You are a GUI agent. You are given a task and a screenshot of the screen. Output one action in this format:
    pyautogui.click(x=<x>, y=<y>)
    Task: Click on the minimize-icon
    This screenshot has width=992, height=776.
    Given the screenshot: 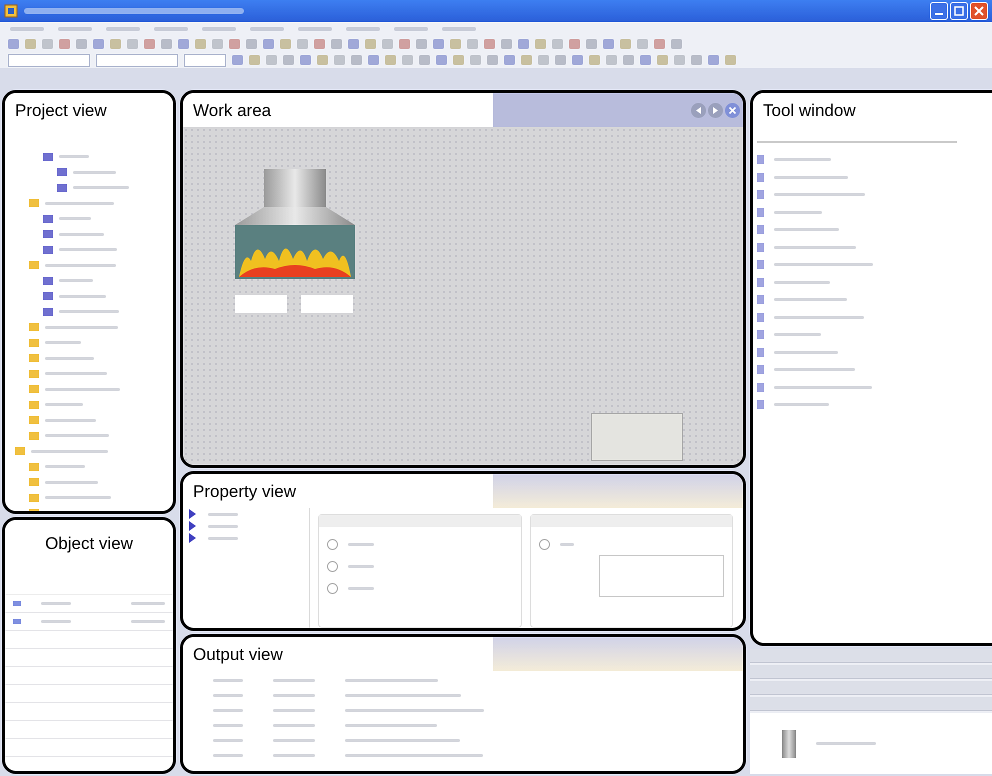 What is the action you would take?
    pyautogui.click(x=939, y=14)
    